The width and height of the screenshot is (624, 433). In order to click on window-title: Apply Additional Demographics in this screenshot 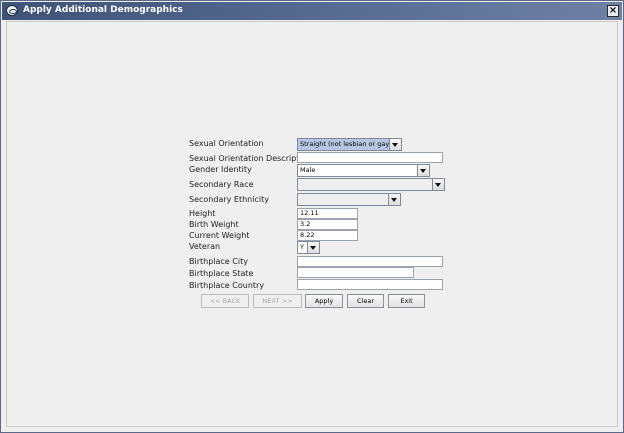, I will do `click(103, 10)`.